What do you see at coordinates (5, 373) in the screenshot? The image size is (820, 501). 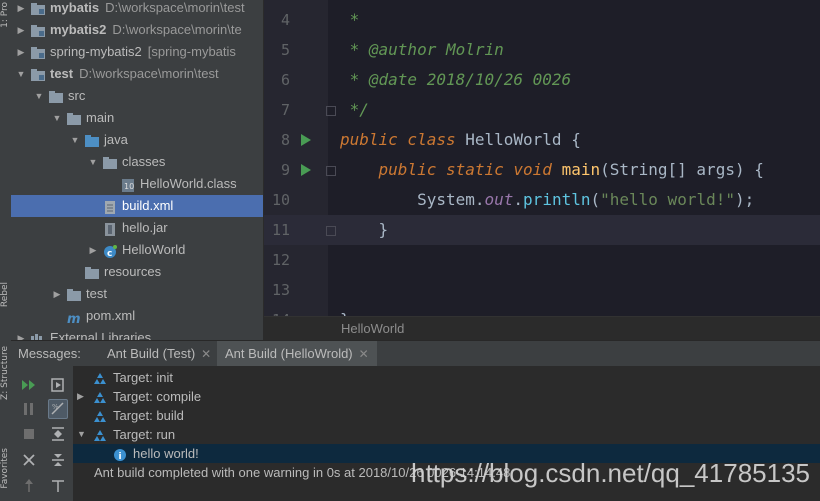 I see `structure-tool-button: Z: Structure` at bounding box center [5, 373].